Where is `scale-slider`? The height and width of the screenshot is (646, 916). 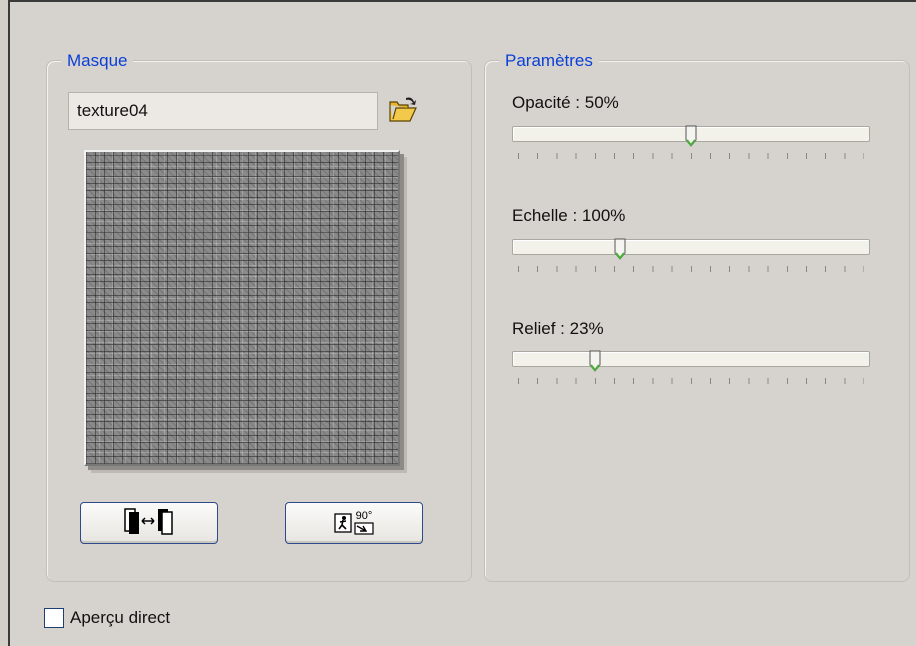 scale-slider is located at coordinates (691, 249).